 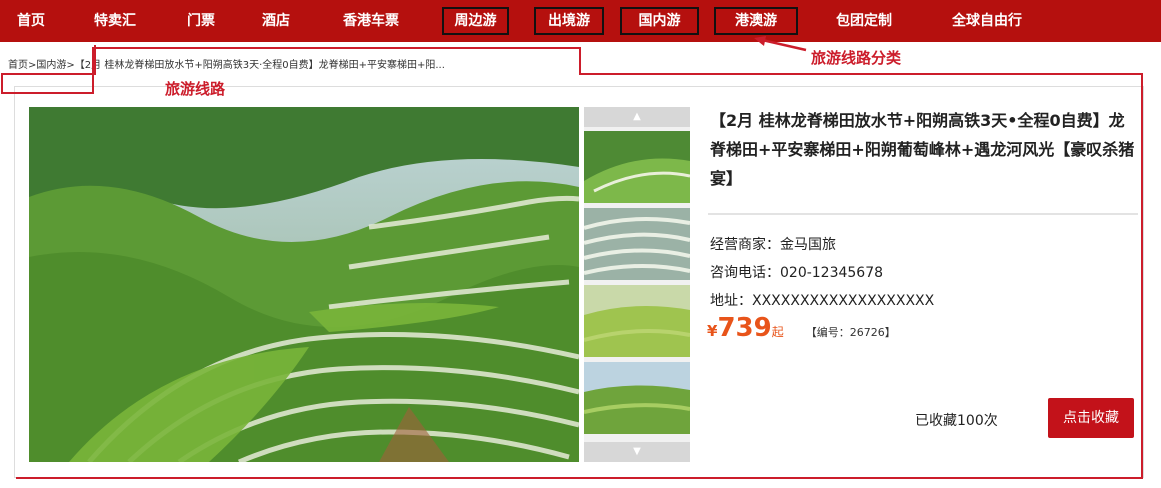 What do you see at coordinates (201, 21) in the screenshot?
I see `nav-item-tickets: 门票` at bounding box center [201, 21].